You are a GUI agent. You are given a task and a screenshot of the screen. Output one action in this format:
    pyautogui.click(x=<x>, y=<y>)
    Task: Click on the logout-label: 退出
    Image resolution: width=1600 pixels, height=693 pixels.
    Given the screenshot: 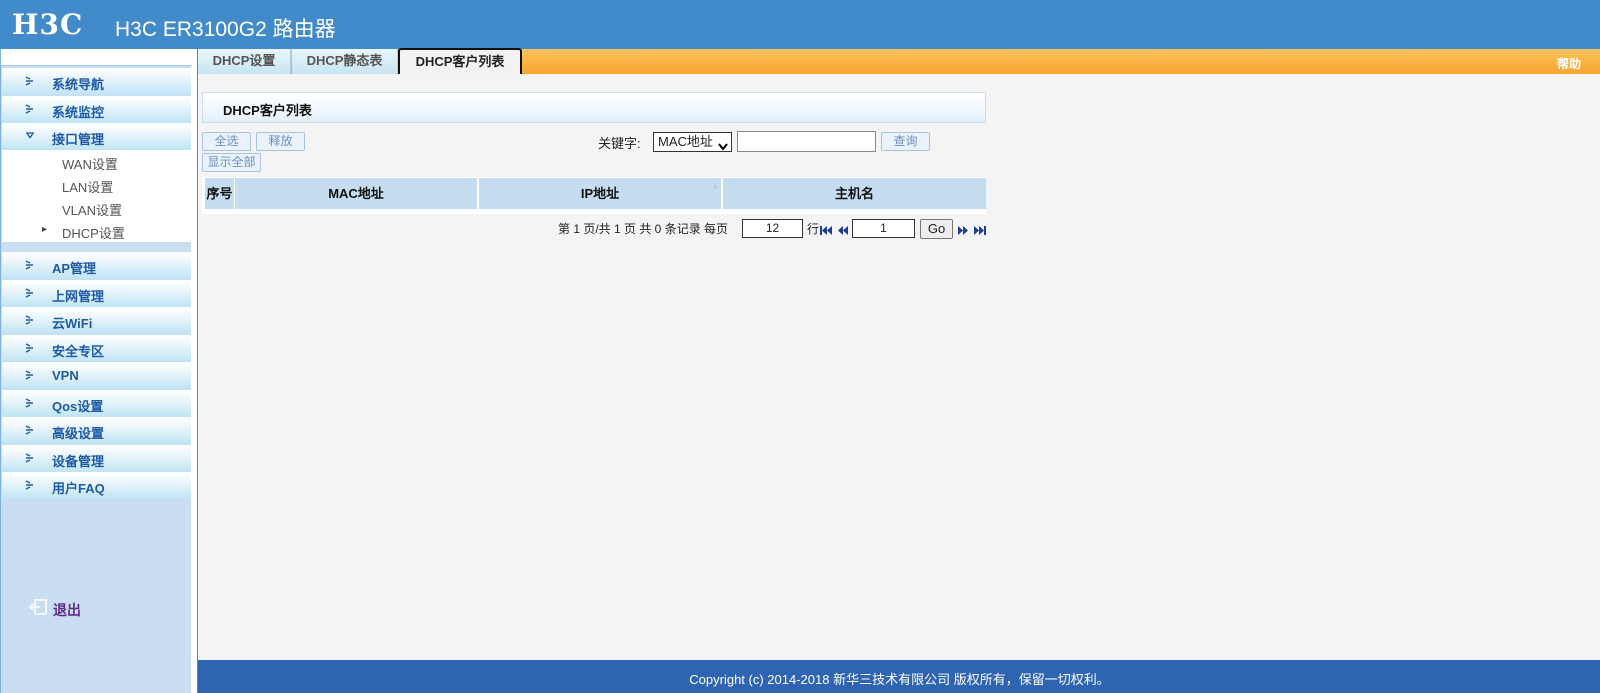 What is the action you would take?
    pyautogui.click(x=67, y=610)
    